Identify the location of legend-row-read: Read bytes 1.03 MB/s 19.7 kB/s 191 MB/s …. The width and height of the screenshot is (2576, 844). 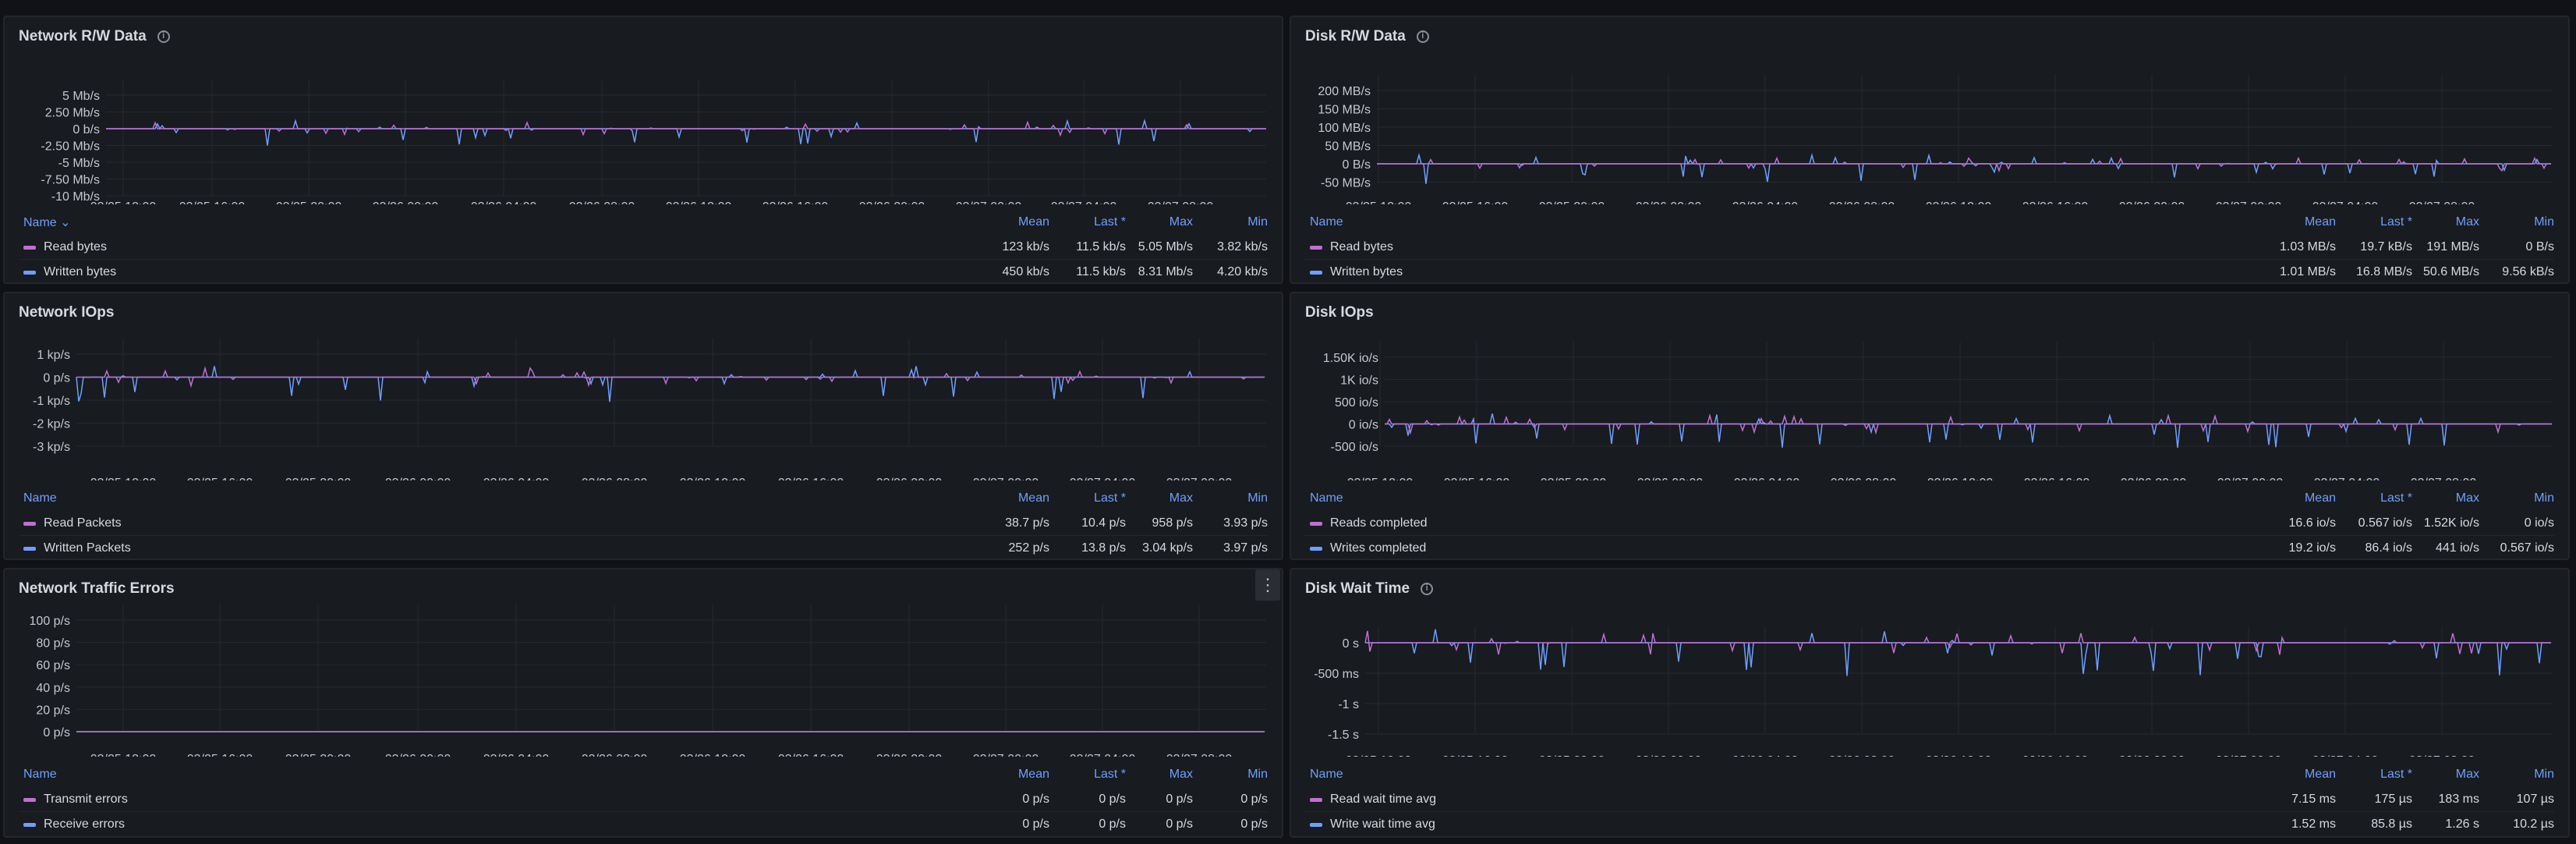
(1932, 247).